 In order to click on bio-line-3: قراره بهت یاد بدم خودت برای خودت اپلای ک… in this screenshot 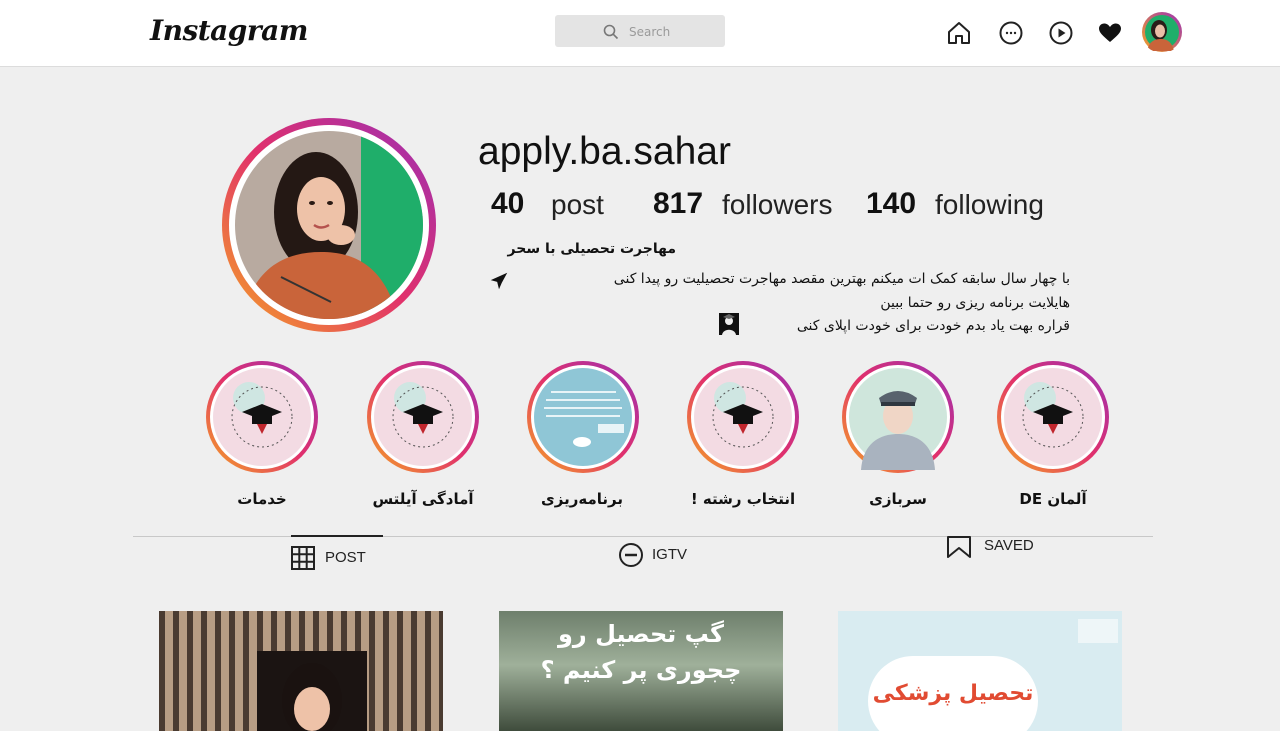, I will do `click(933, 326)`.